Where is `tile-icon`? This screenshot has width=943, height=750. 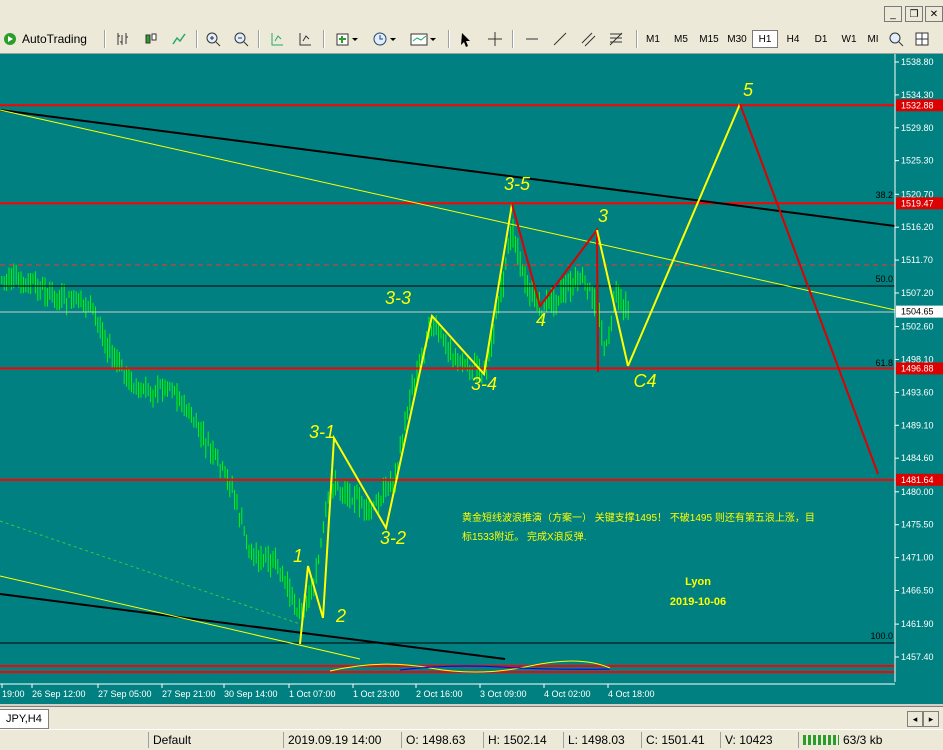 tile-icon is located at coordinates (277, 39).